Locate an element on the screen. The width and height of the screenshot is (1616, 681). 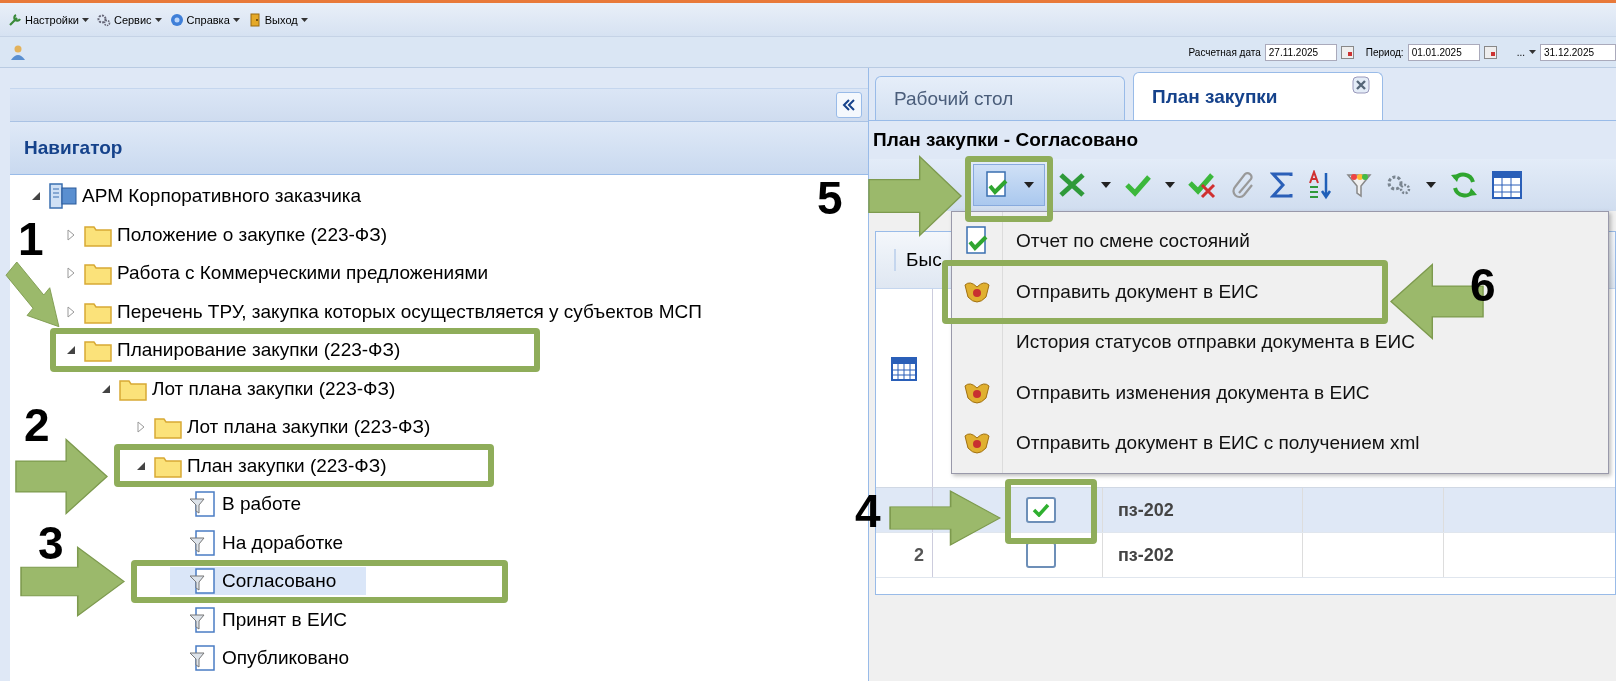
tree-item: В работе is located at coordinates (251, 504).